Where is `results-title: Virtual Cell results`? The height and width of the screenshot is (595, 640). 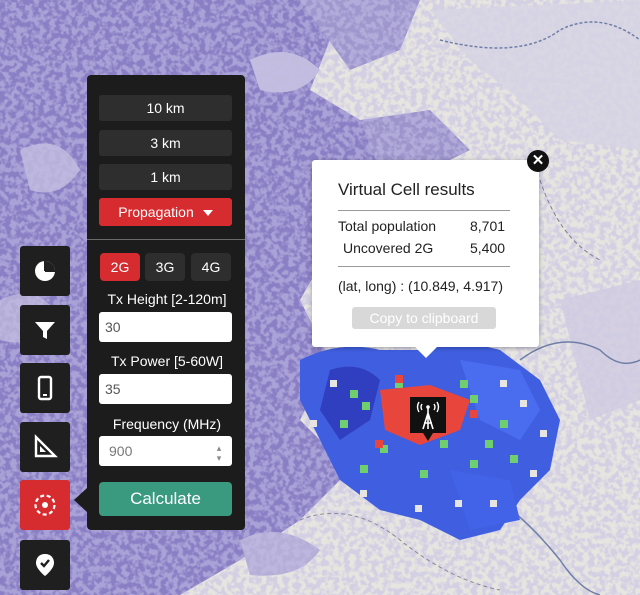
results-title: Virtual Cell results is located at coordinates (406, 189).